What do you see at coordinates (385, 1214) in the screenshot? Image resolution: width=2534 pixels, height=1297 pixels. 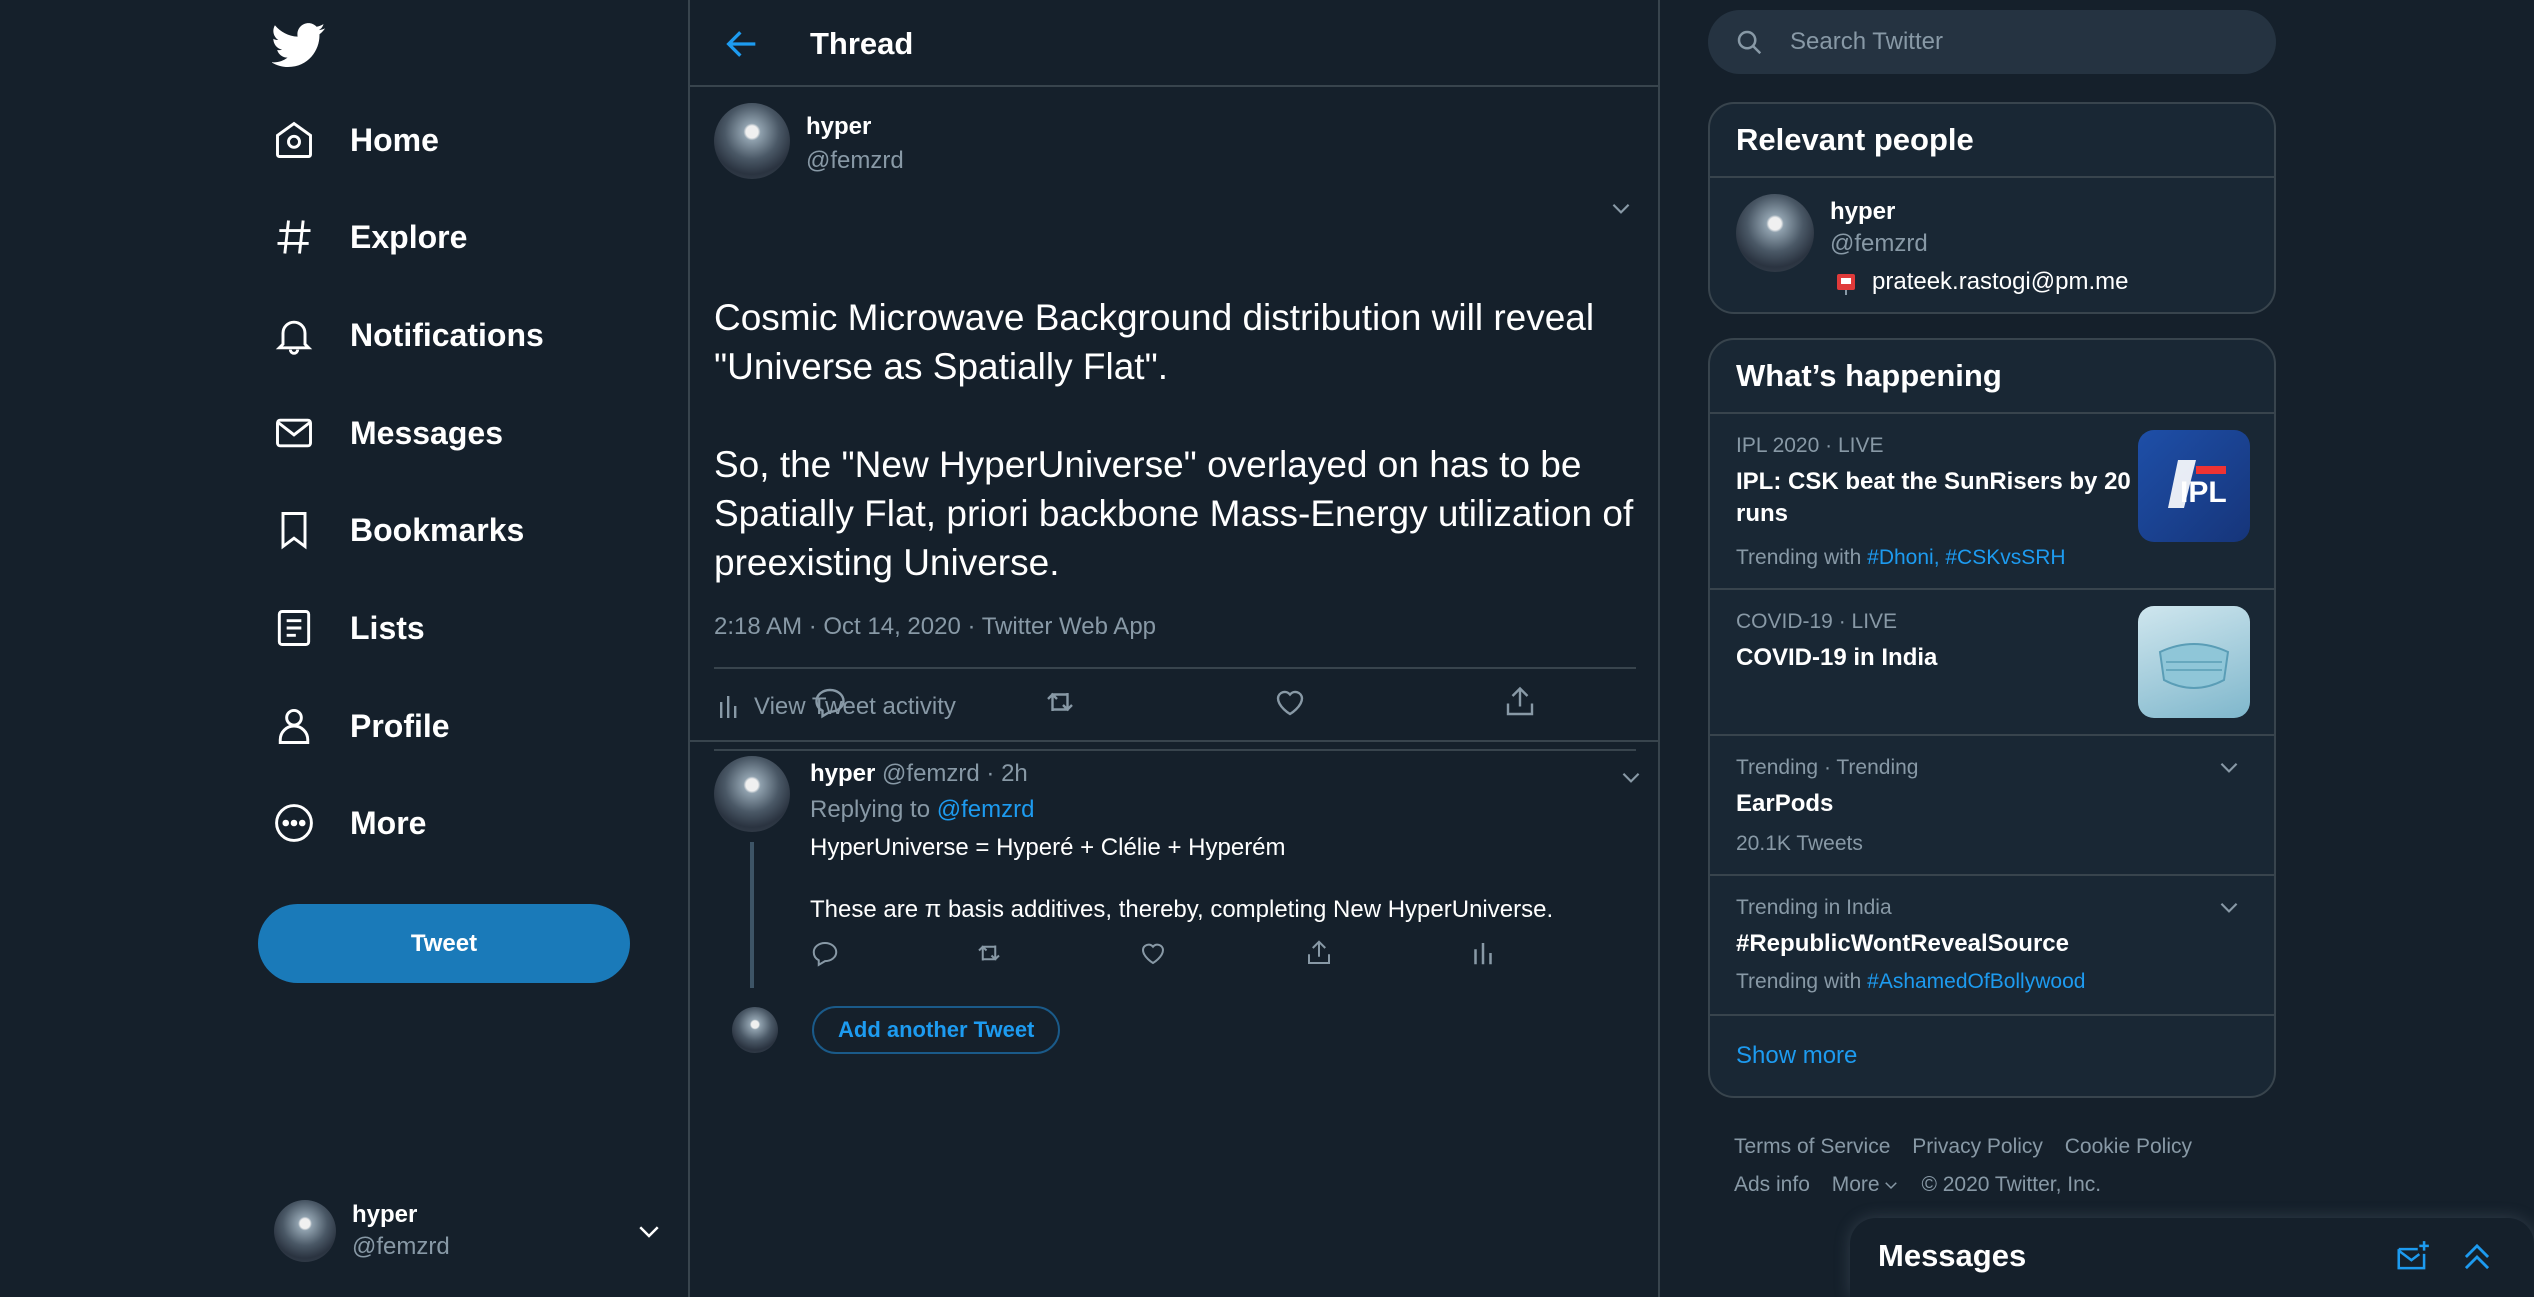 I see `account-name: hyper` at bounding box center [385, 1214].